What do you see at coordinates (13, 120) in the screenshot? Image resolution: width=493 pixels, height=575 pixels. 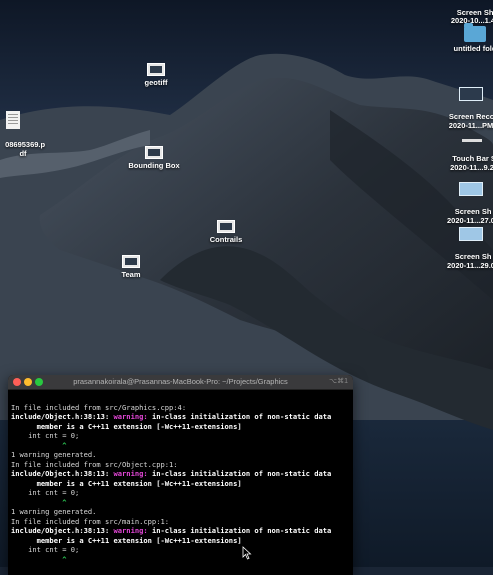 I see `pdf-document-icon` at bounding box center [13, 120].